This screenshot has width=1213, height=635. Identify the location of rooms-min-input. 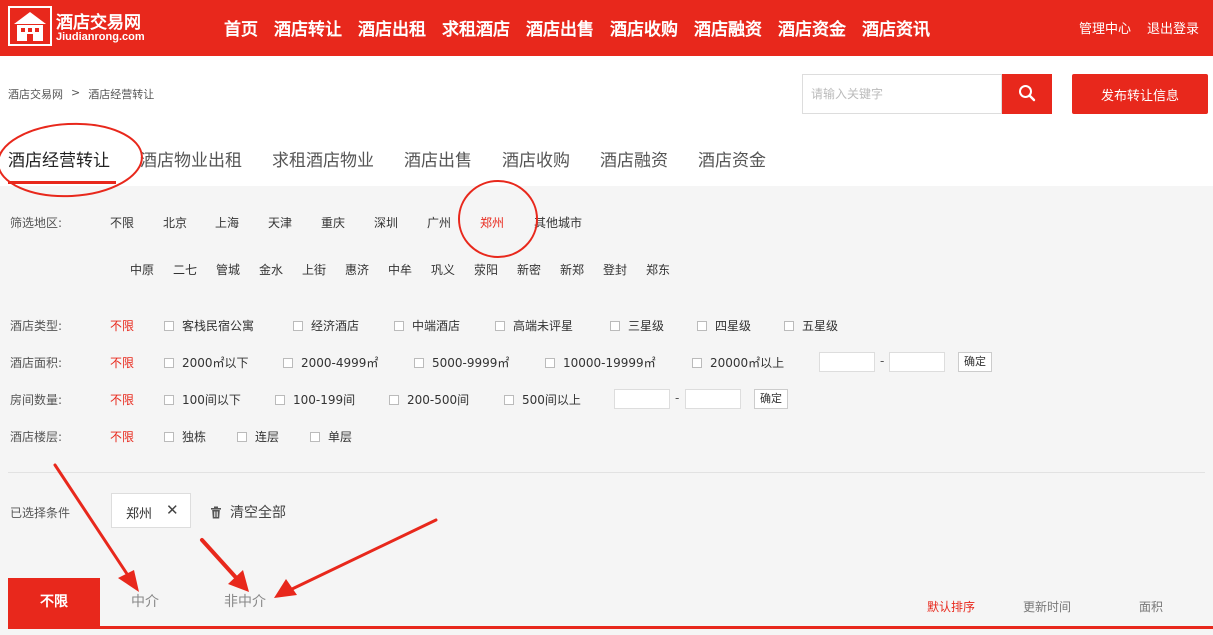
(642, 399).